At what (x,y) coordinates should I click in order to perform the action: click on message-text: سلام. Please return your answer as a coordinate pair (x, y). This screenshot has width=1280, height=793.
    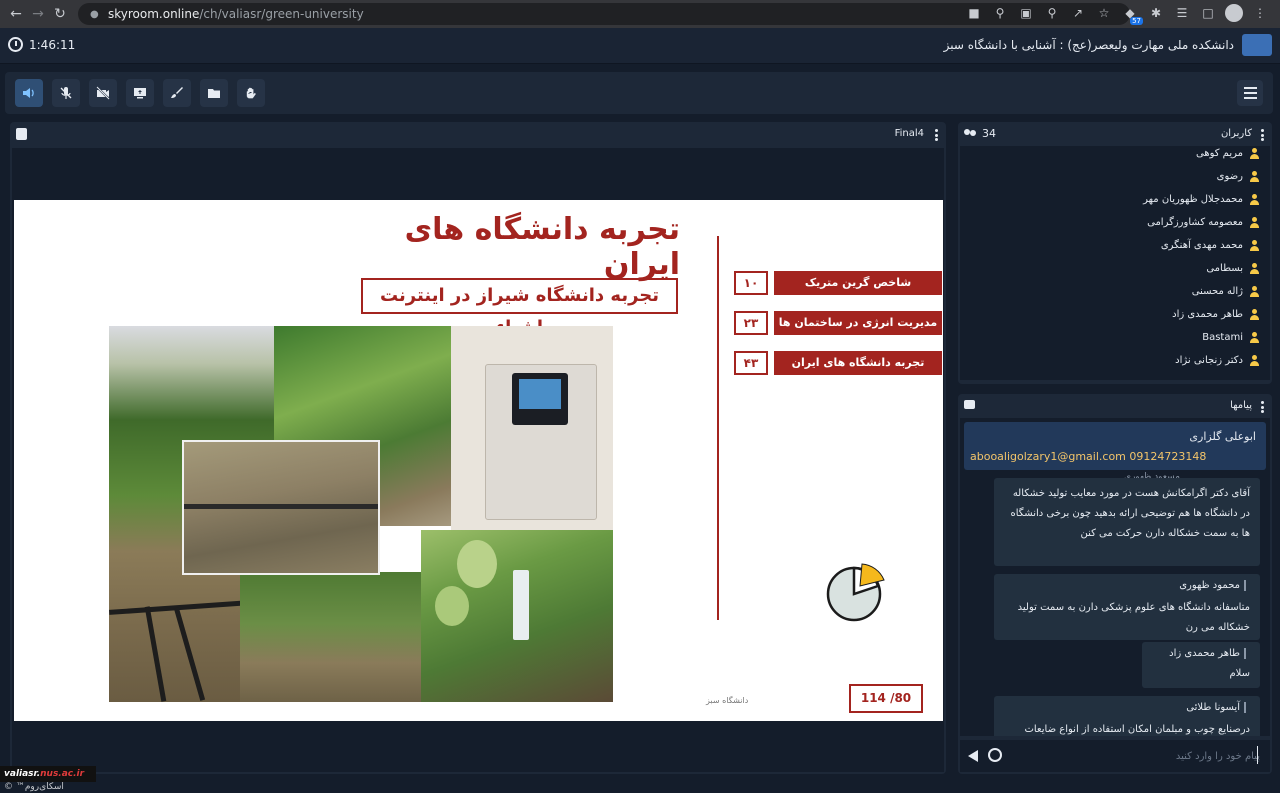
    Looking at the image, I should click on (1239, 673).